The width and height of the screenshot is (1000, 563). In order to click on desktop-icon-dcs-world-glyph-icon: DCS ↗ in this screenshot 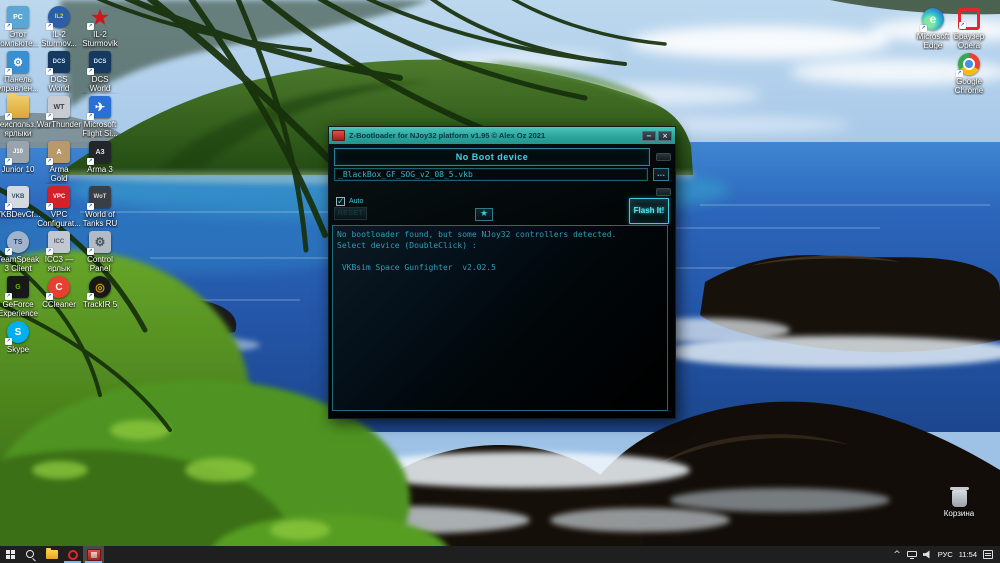, I will do `click(58, 63)`.